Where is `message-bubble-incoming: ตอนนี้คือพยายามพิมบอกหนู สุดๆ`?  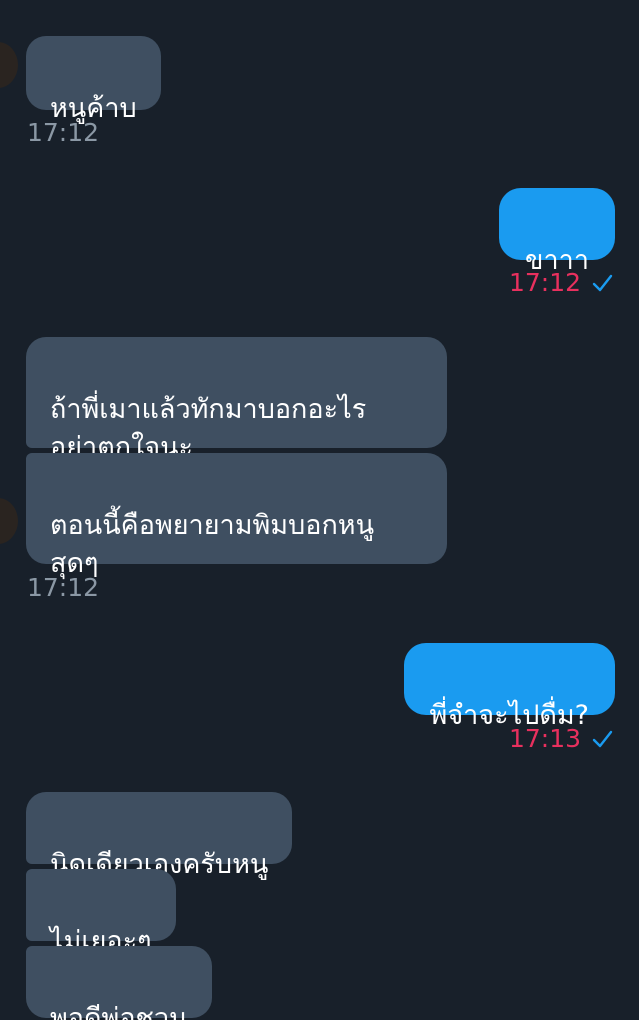 message-bubble-incoming: ตอนนี้คือพยายามพิมบอกหนู สุดๆ is located at coordinates (236, 516).